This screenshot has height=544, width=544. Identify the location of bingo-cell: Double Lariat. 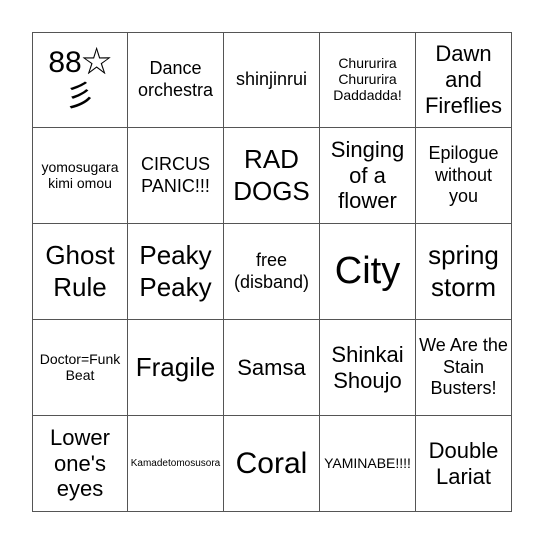
(464, 464).